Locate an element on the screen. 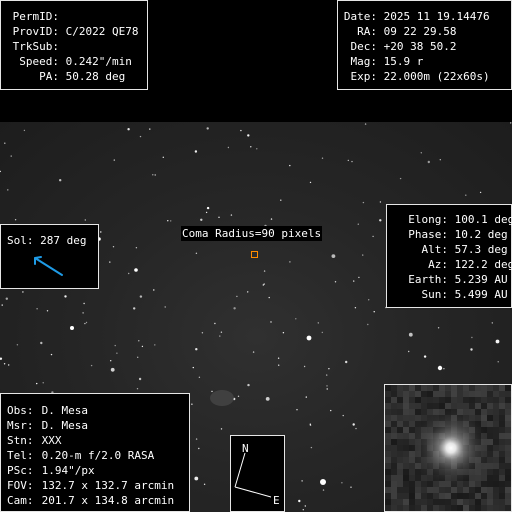 This screenshot has height=512, width=512. sun-row: Sun: 5.499 AU is located at coordinates (451, 294).